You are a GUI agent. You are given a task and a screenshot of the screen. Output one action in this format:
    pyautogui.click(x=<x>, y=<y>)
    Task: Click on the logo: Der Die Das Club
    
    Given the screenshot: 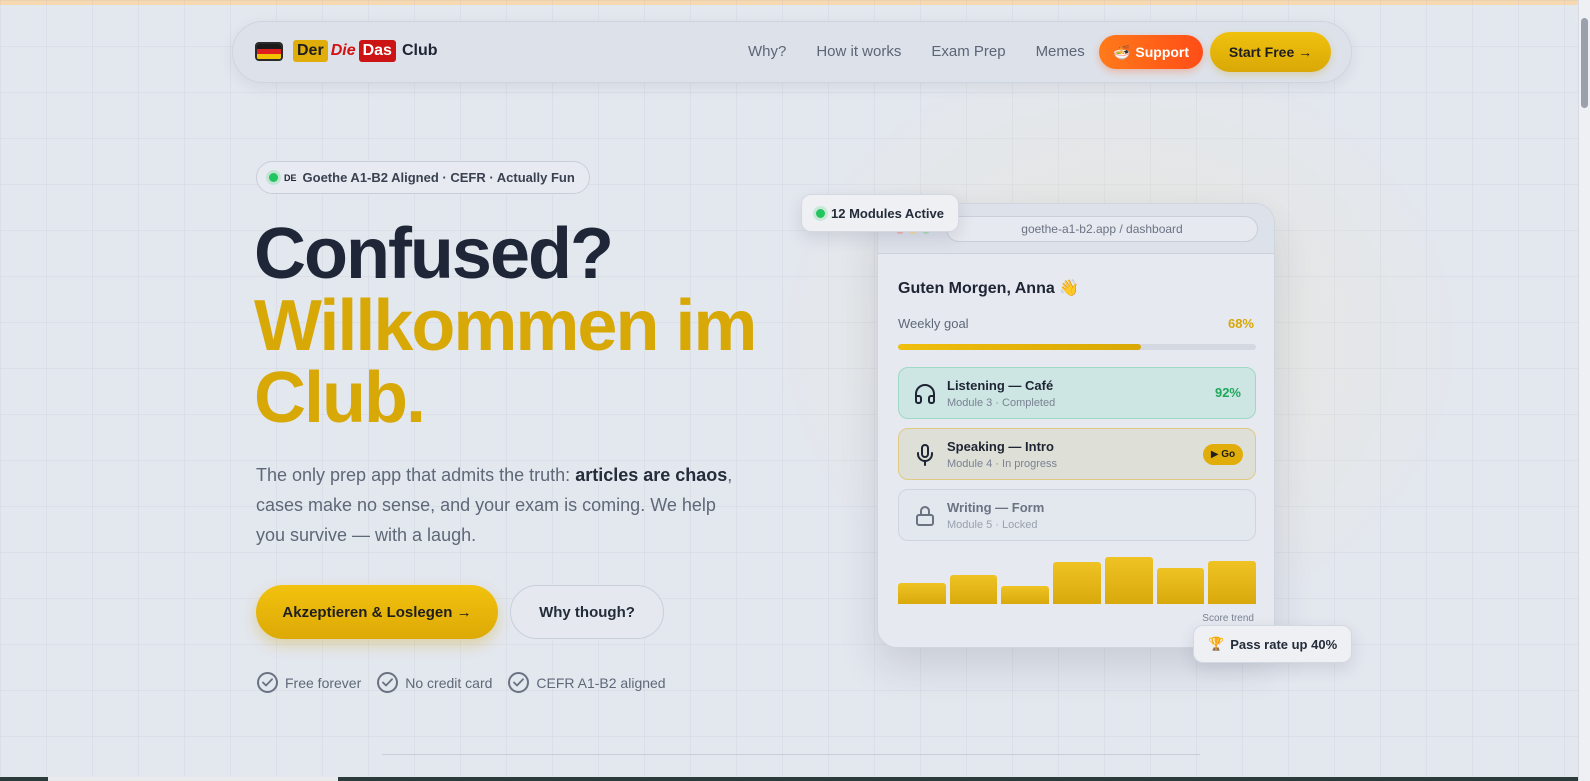 What is the action you would take?
    pyautogui.click(x=346, y=51)
    